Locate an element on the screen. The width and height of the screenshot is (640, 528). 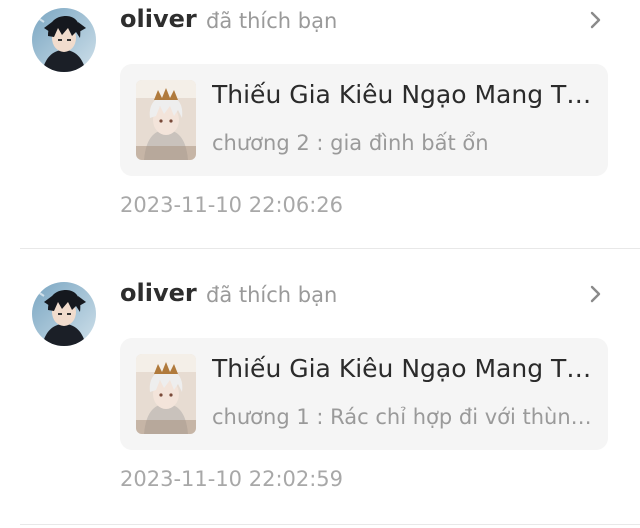
chapter-title: chương 1 : Rác chỉ hợp đi với thùng rác is located at coordinates (402, 417).